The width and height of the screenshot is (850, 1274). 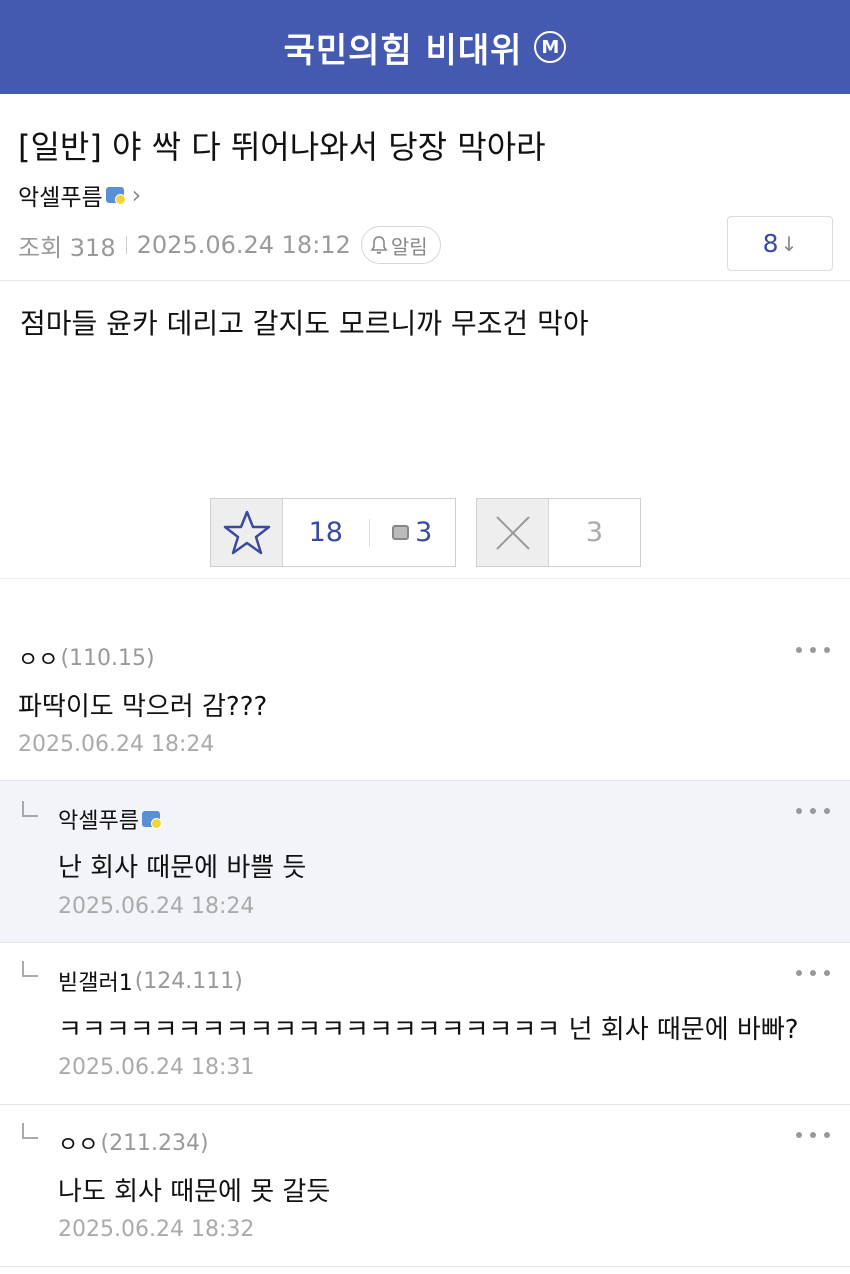 I want to click on author-link: 악셀푸름 ›, so click(x=79, y=195).